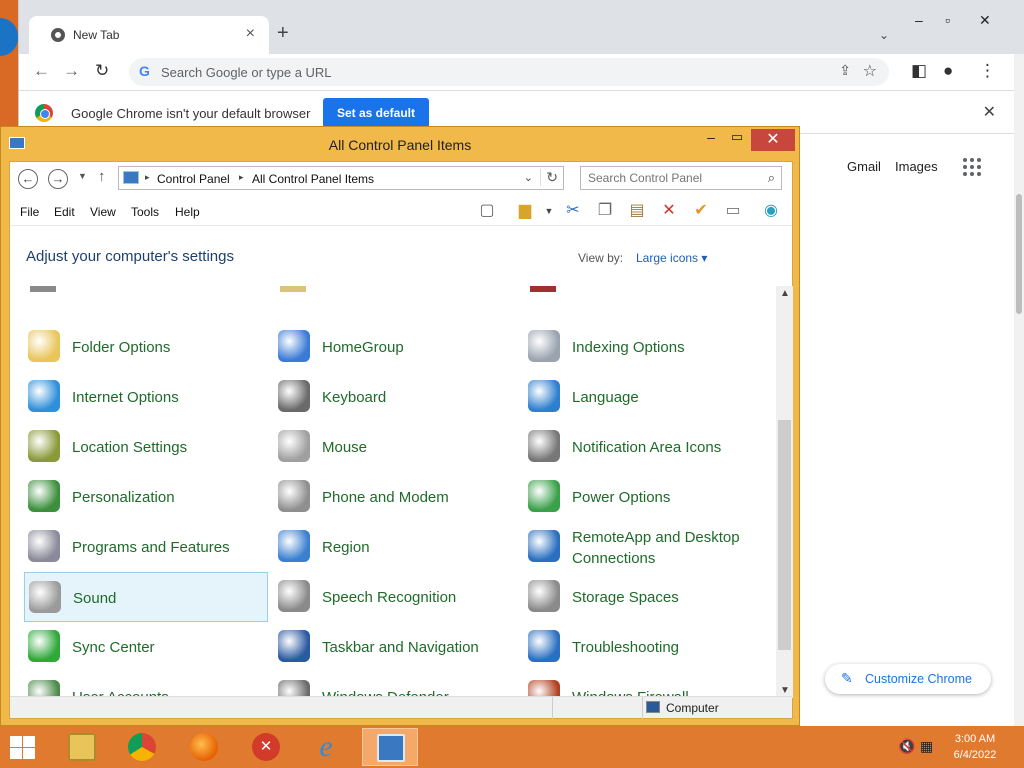  What do you see at coordinates (145, 212) in the screenshot?
I see `menu-tools: Tools` at bounding box center [145, 212].